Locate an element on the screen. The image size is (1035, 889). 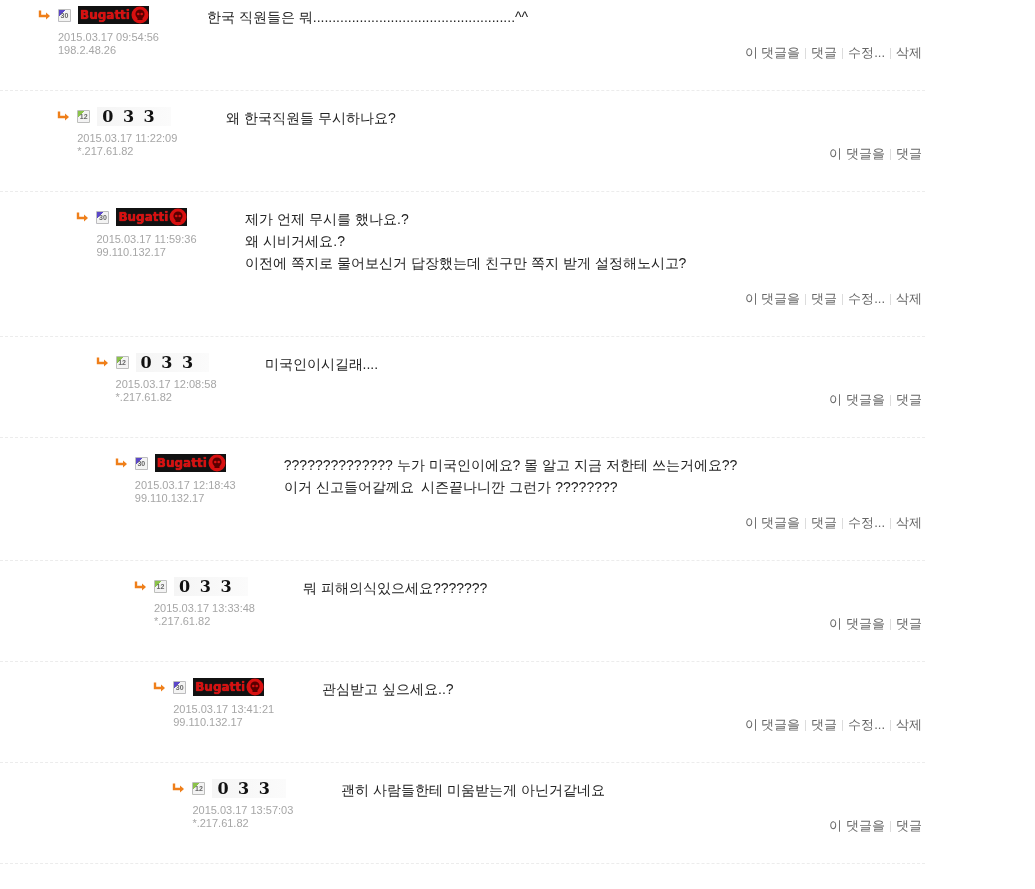
comment-date: 2015.03.17 11:22:09 is located at coordinates (128, 138).